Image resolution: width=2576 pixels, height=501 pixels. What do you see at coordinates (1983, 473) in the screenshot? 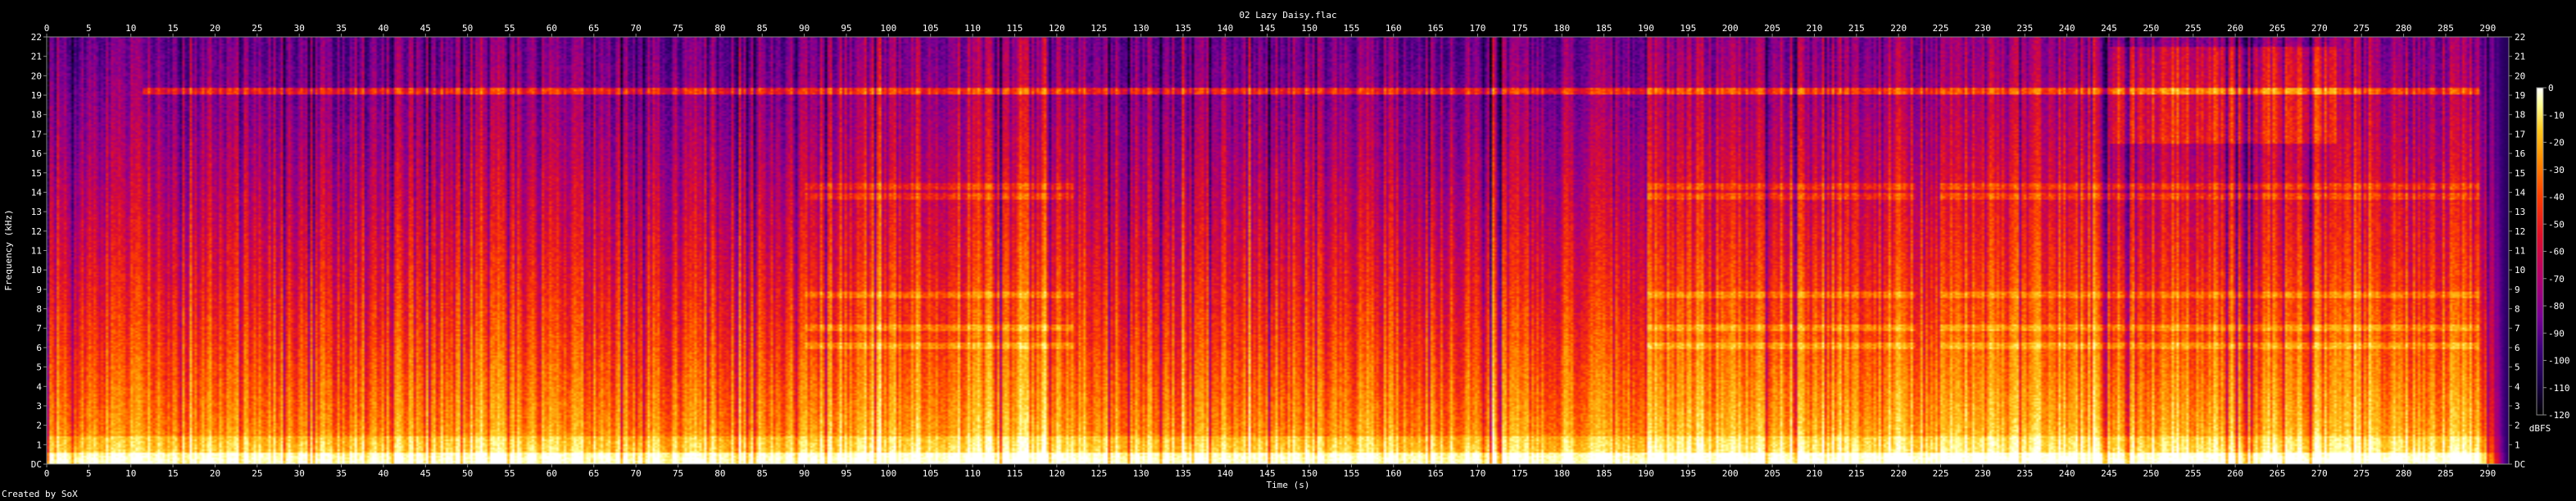
I see `x-tick-label-bottom: 230` at bounding box center [1983, 473].